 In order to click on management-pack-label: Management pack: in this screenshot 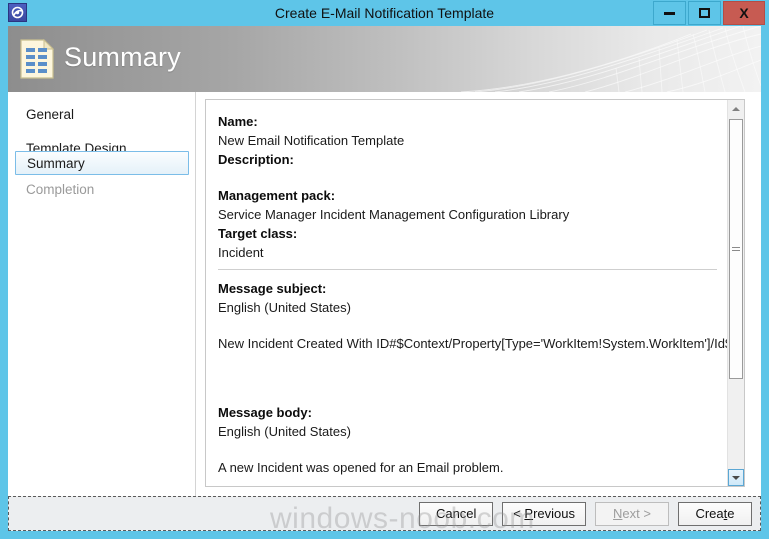, I will do `click(277, 195)`.